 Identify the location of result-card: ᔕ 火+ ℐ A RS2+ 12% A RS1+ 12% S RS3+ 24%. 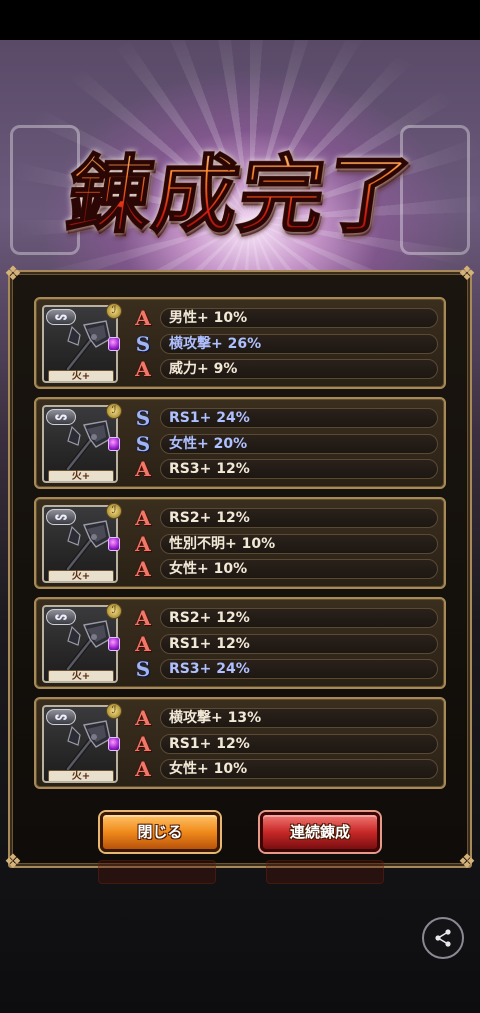
(240, 643).